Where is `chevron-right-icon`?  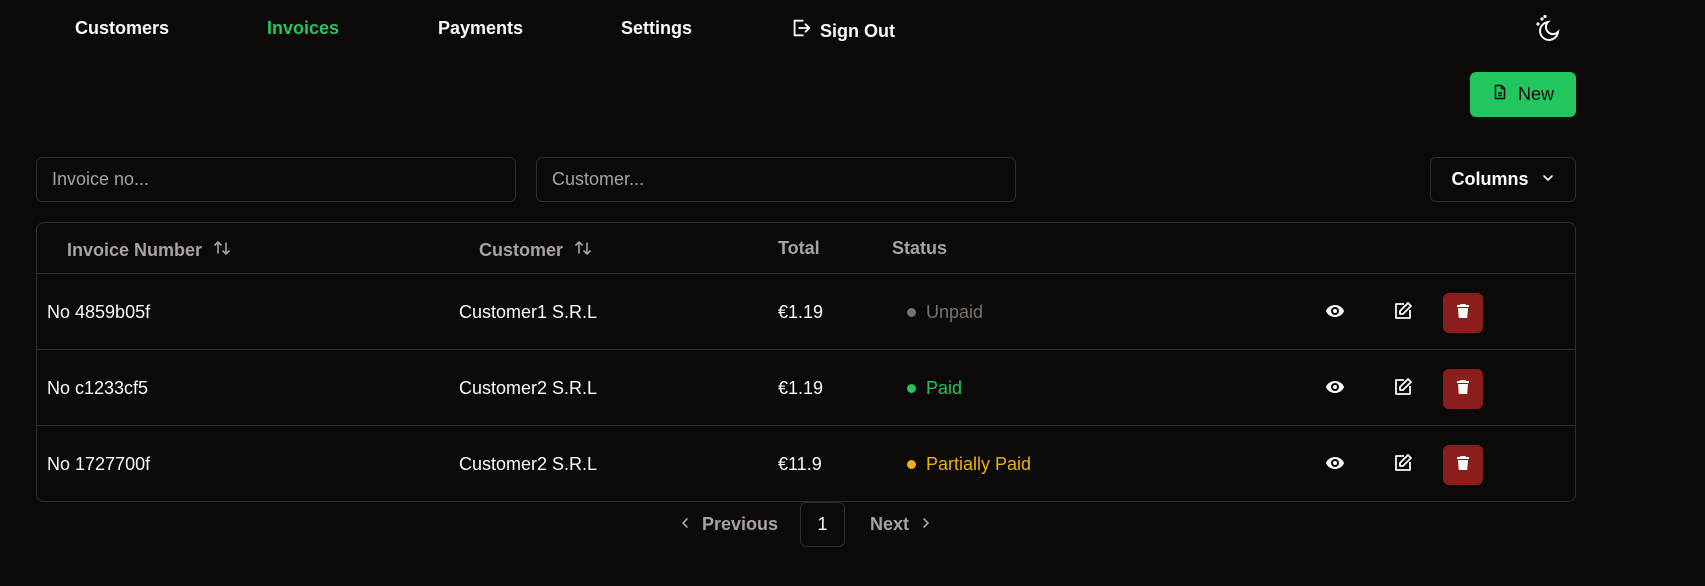 chevron-right-icon is located at coordinates (926, 524).